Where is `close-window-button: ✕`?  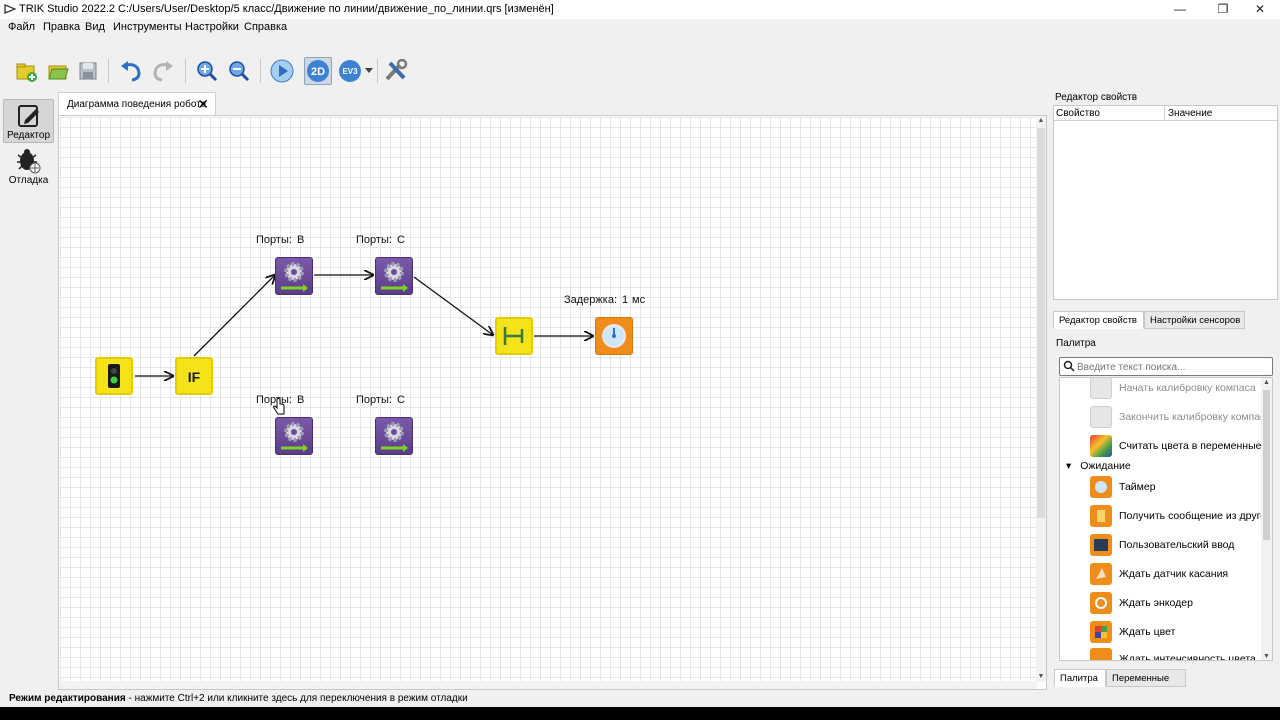 close-window-button: ✕ is located at coordinates (1260, 9).